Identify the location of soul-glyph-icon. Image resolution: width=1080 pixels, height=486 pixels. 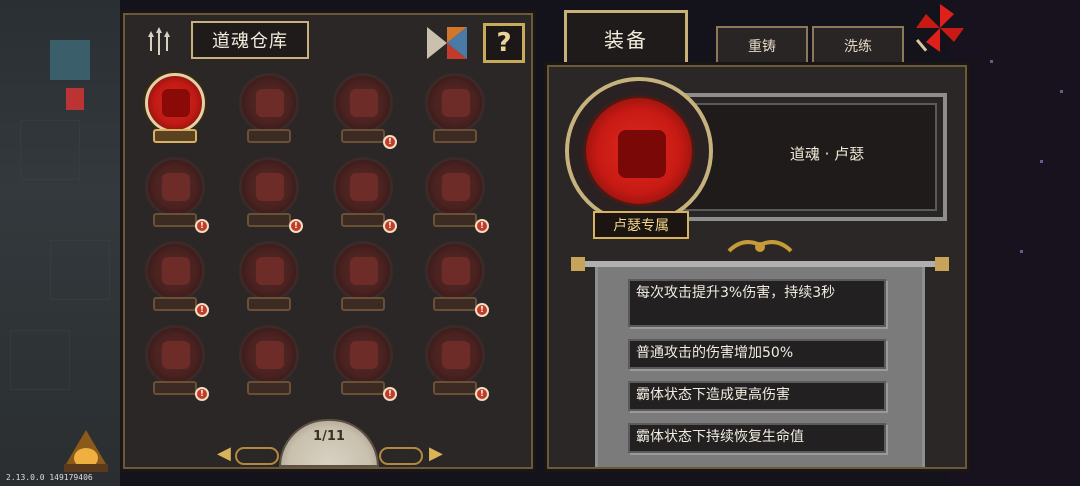
(642, 154).